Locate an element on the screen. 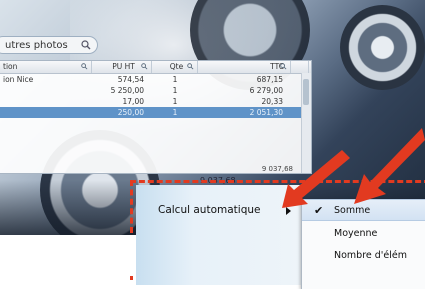 This screenshot has height=289, width=425. table-header: tion PU HT Qte TTC is located at coordinates (155, 67).